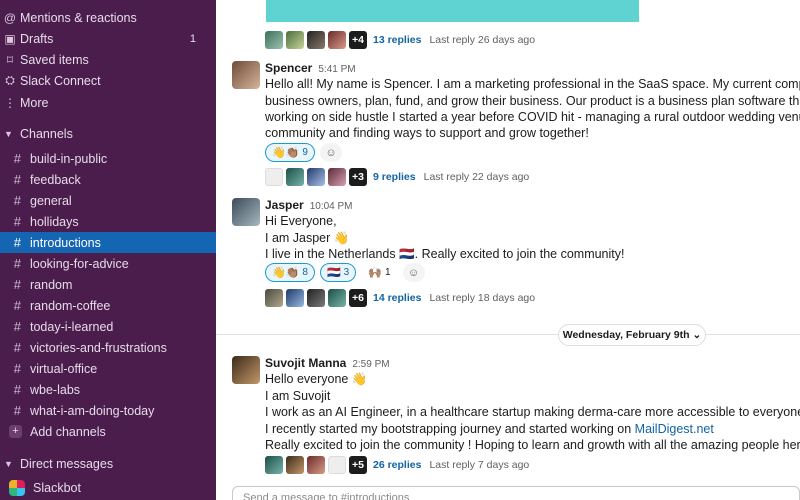 The height and width of the screenshot is (500, 800). What do you see at coordinates (301, 221) in the screenshot?
I see `message-text-line: Hi Everyone,` at bounding box center [301, 221].